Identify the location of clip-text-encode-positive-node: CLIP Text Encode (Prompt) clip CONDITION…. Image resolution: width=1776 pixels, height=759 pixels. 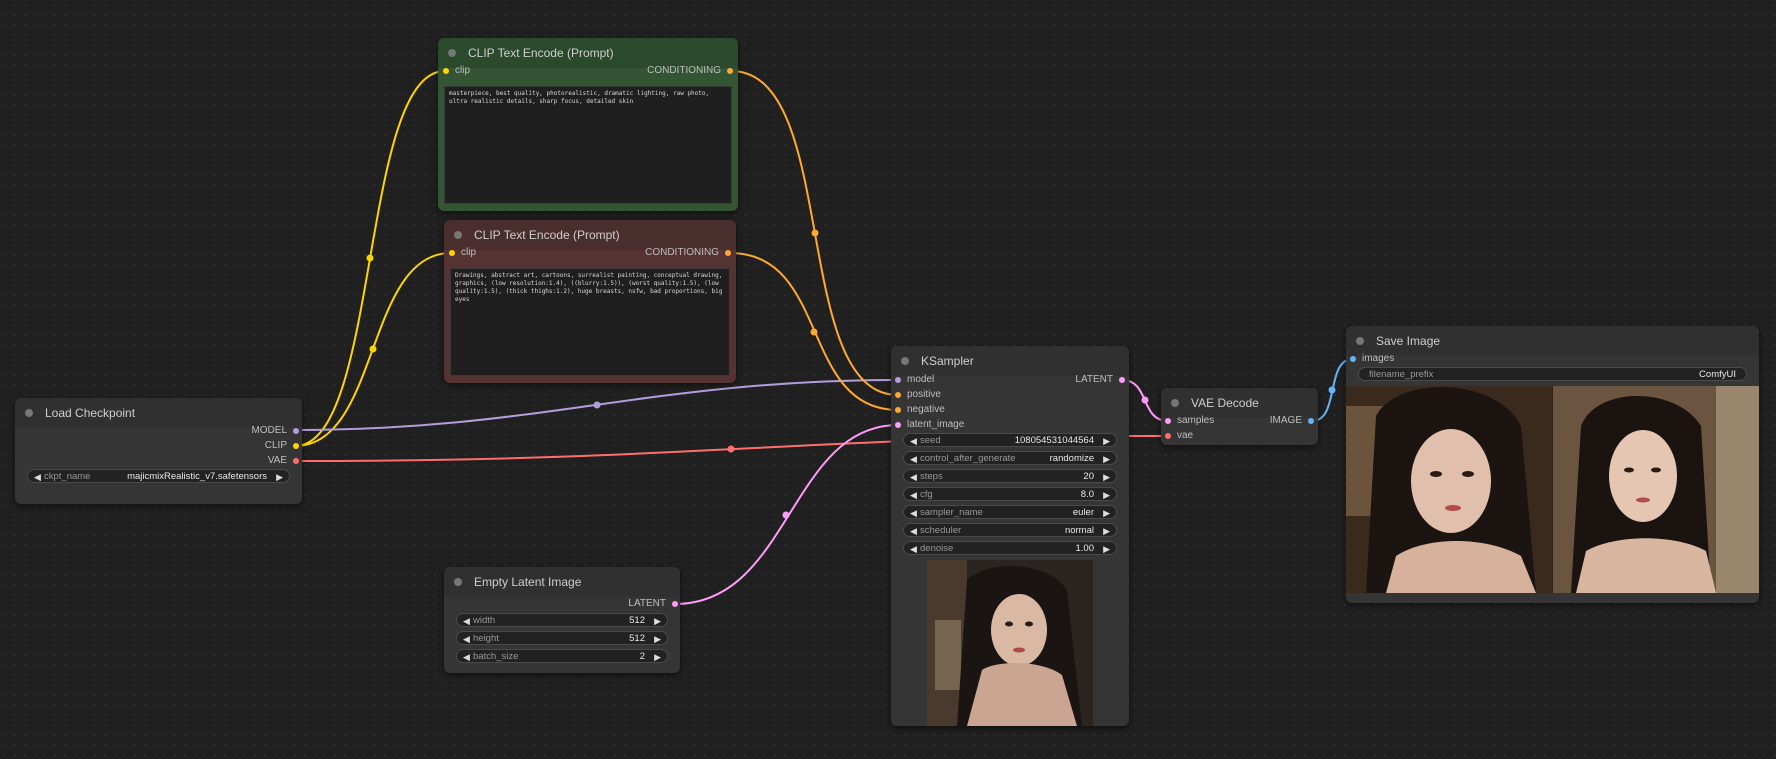
(588, 124).